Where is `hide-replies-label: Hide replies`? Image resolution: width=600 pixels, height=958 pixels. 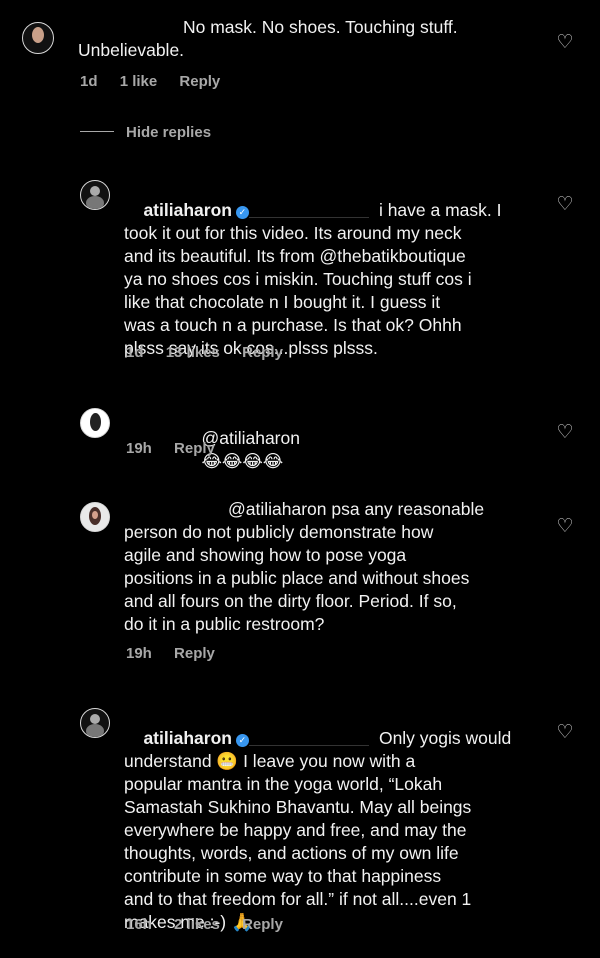 hide-replies-label: Hide replies is located at coordinates (169, 132).